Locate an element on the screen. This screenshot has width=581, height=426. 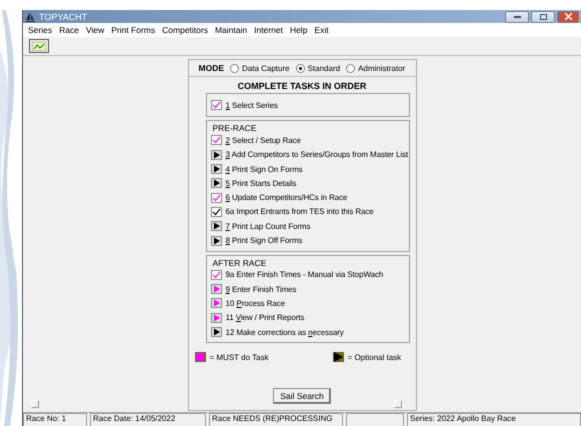
minimize-button is located at coordinates (517, 16).